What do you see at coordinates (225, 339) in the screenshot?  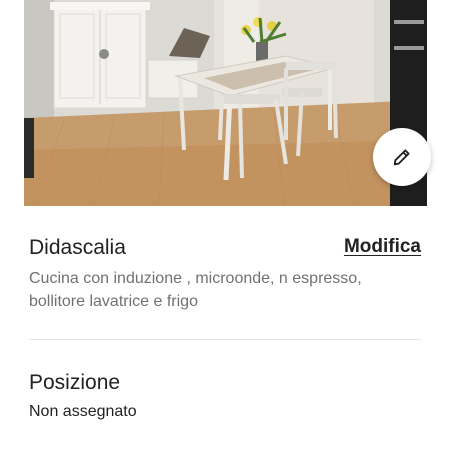 I see `section-divider` at bounding box center [225, 339].